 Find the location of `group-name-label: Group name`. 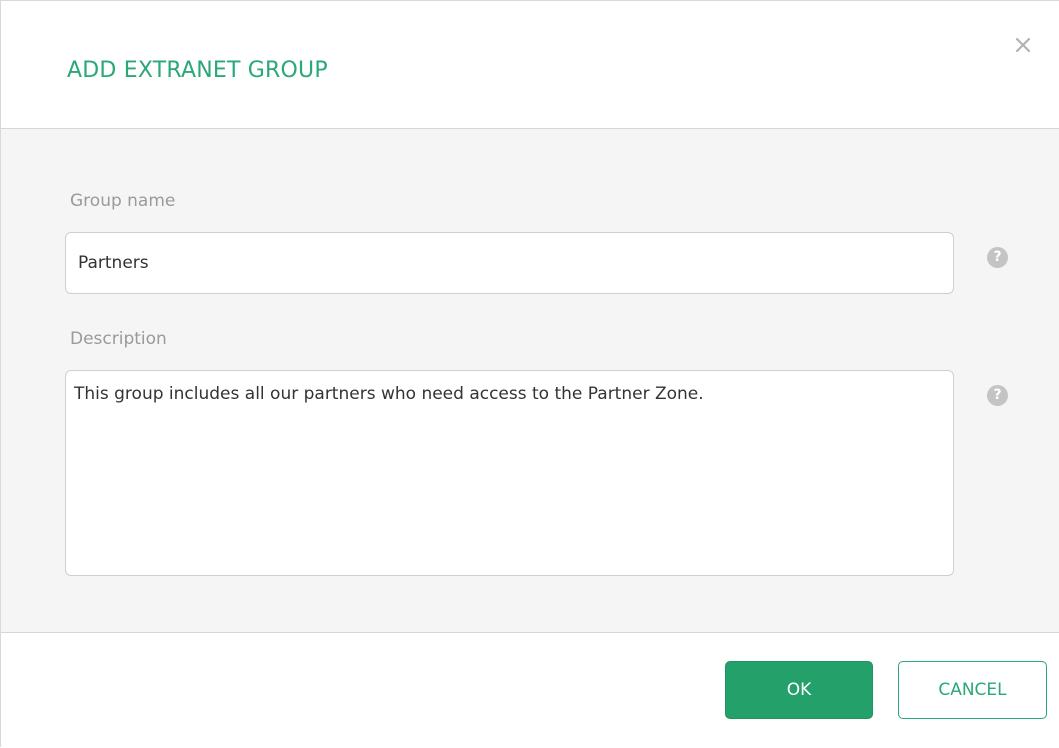

group-name-label: Group name is located at coordinates (123, 201).